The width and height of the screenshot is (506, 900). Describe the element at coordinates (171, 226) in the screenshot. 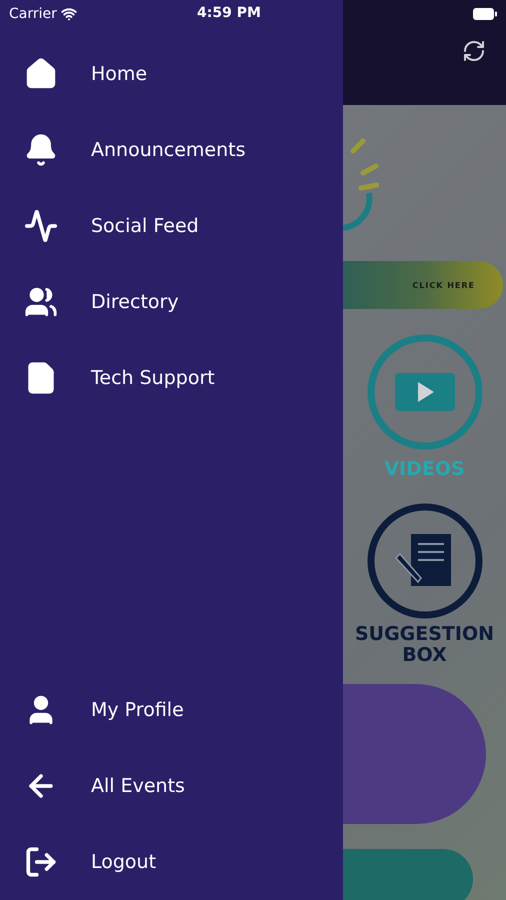

I see `menu-item: Social Feed` at that location.